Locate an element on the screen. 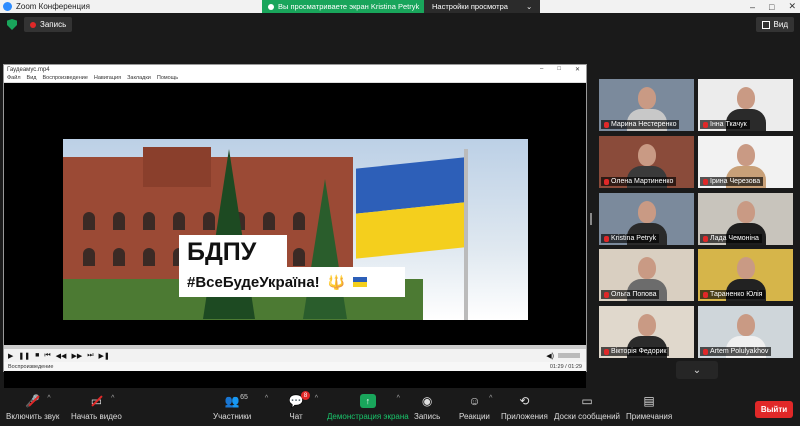 The height and width of the screenshot is (426, 800). participant-name: Інна Ткачук is located at coordinates (728, 124).